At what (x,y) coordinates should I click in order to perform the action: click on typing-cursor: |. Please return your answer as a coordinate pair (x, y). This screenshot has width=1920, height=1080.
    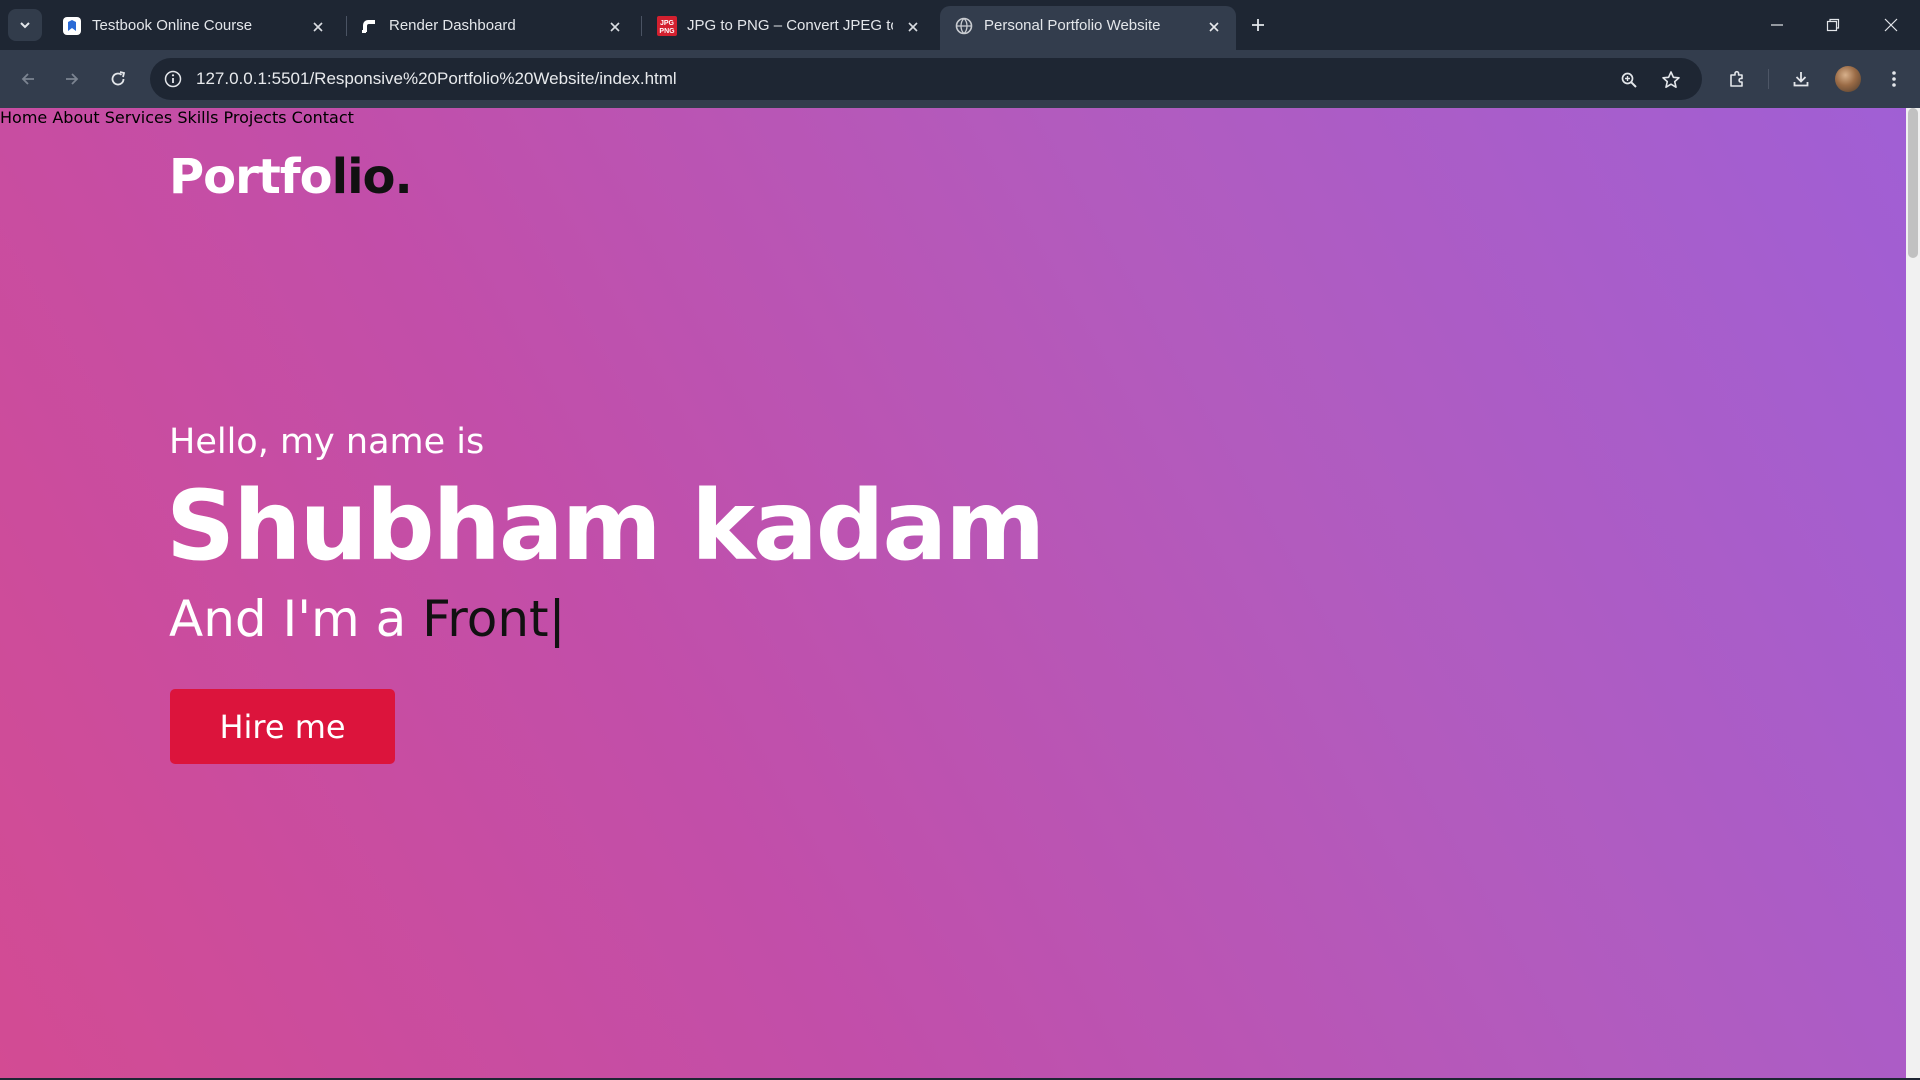
    Looking at the image, I should click on (557, 619).